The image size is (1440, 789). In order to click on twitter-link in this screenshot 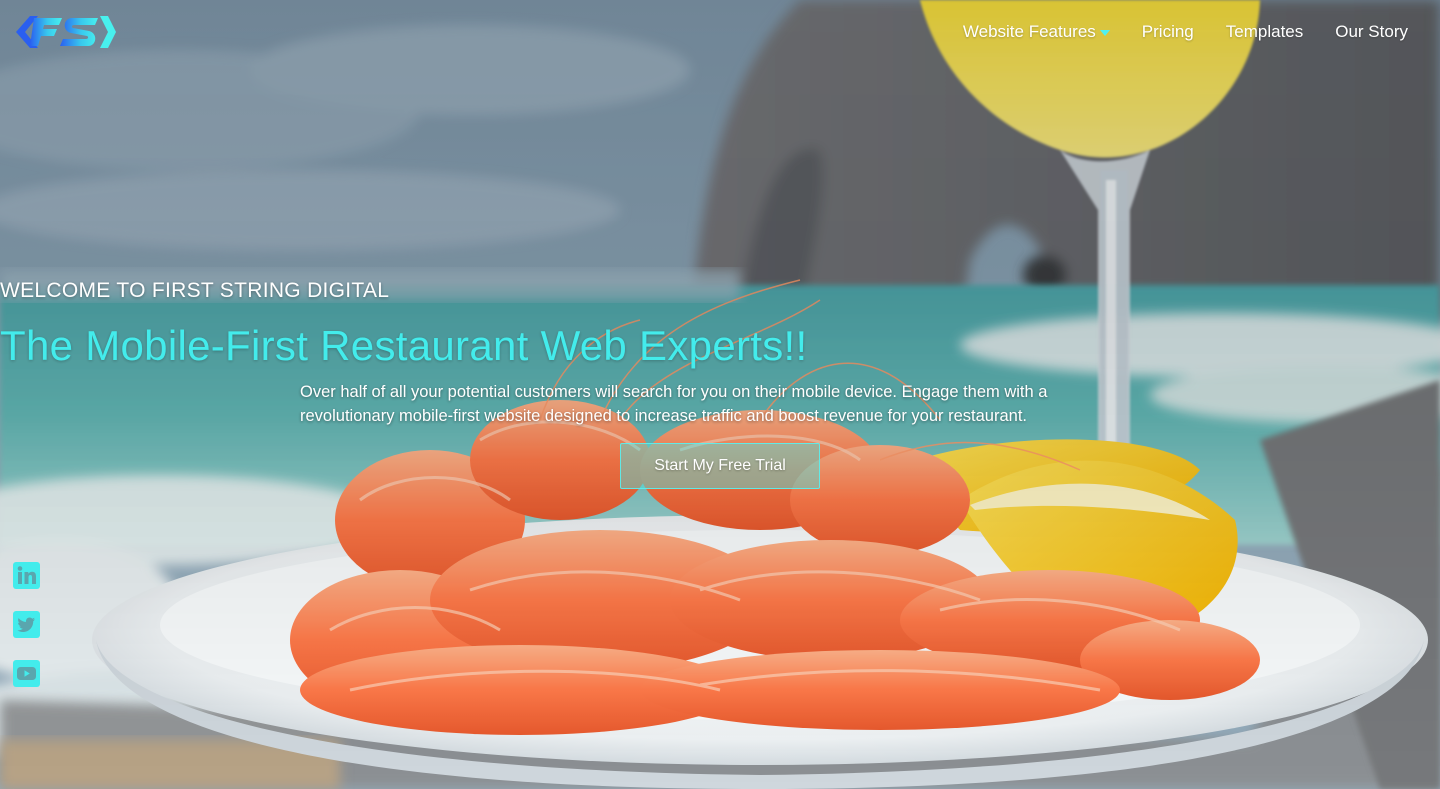, I will do `click(26, 624)`.